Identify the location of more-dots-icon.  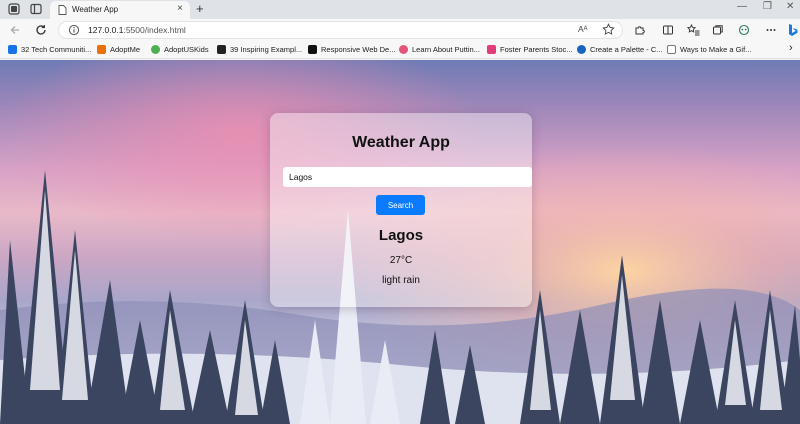
(771, 30).